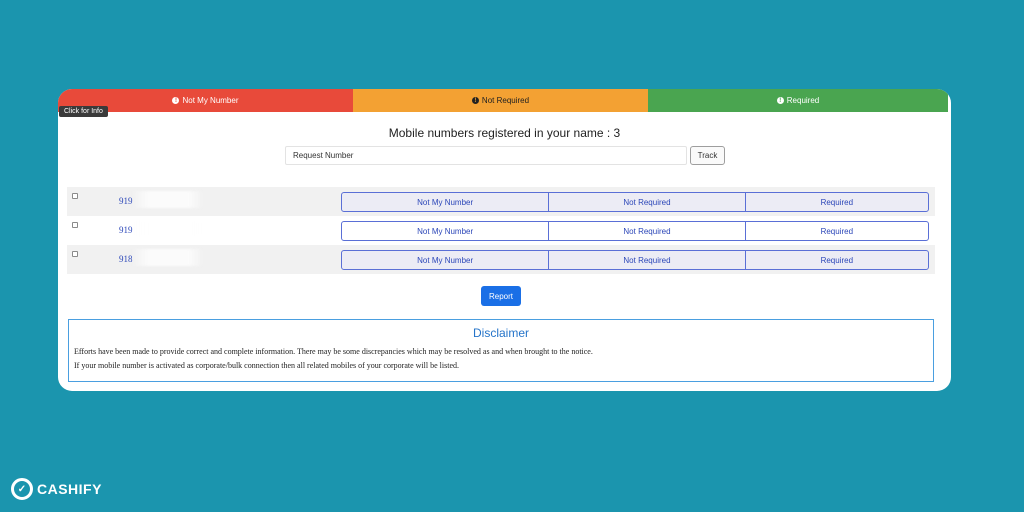  Describe the element at coordinates (83, 111) in the screenshot. I see `info-tooltip: Click for Info` at that location.